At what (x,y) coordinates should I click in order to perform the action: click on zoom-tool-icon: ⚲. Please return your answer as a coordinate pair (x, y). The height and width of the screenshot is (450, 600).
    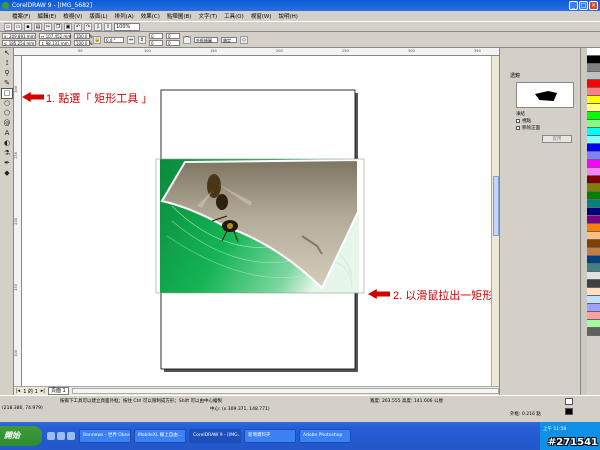
    Looking at the image, I should click on (7, 73).